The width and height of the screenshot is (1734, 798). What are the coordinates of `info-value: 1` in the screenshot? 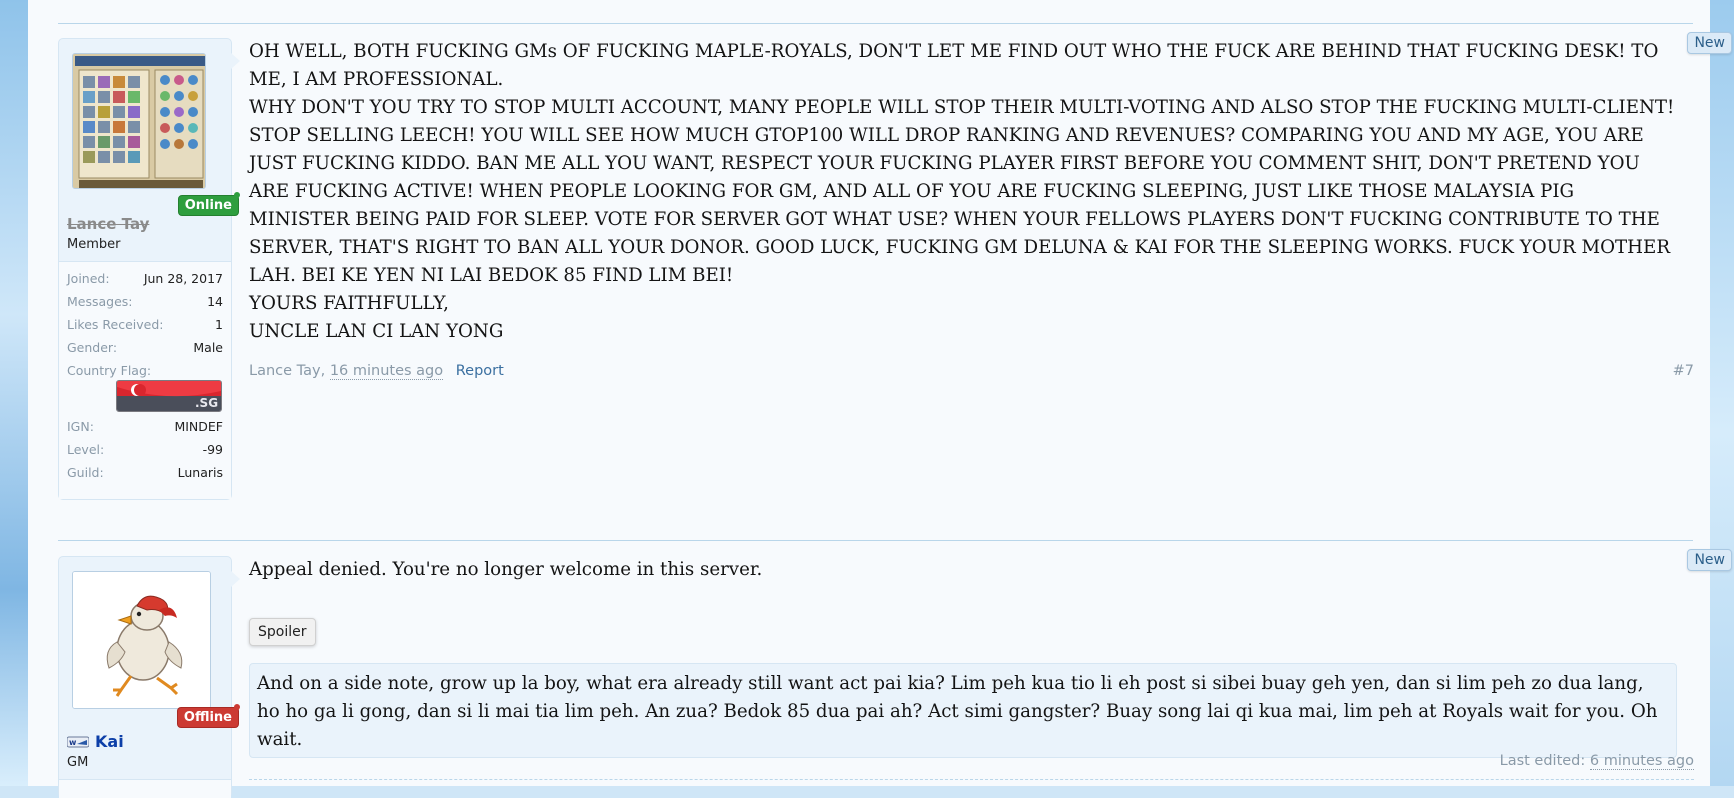 It's located at (219, 324).